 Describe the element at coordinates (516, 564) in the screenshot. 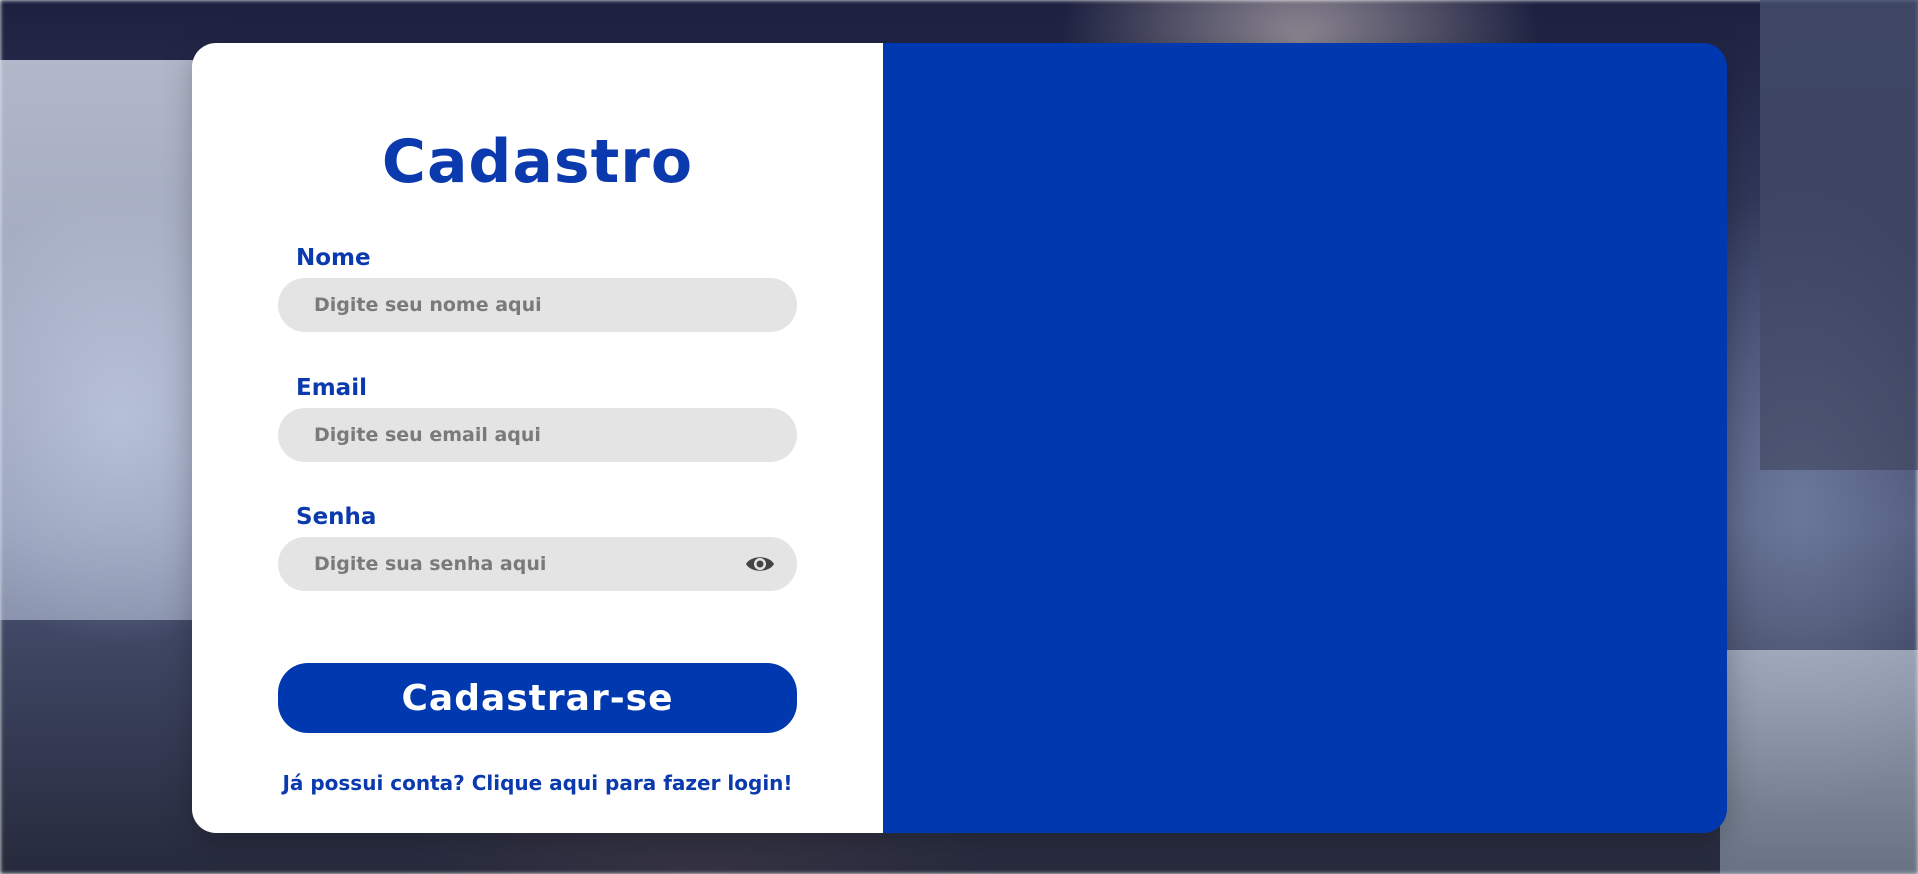

I see `password-input` at that location.